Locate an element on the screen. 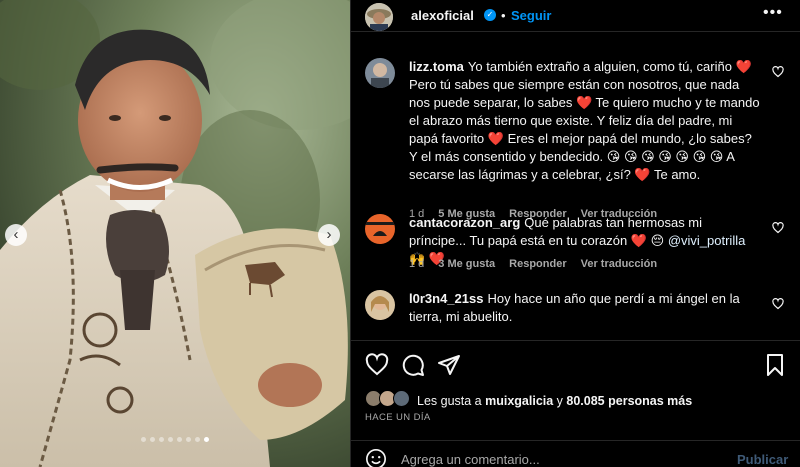 The height and width of the screenshot is (467, 800). author-avatar is located at coordinates (379, 17).